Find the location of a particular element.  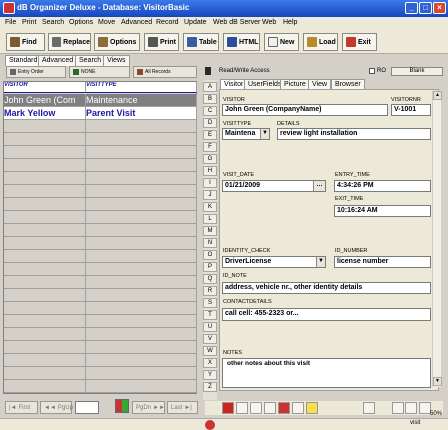

alpha-button-u: U is located at coordinates (210, 327).